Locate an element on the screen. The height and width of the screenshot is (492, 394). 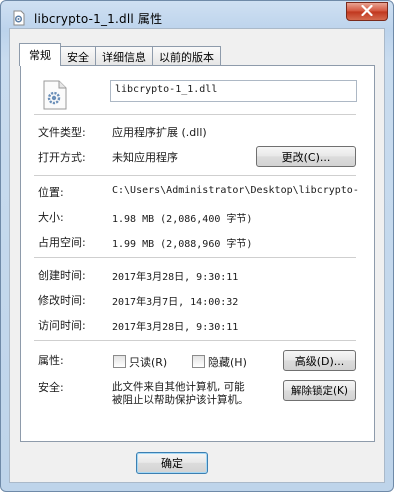
tab-security: 安全 is located at coordinates (78, 56).